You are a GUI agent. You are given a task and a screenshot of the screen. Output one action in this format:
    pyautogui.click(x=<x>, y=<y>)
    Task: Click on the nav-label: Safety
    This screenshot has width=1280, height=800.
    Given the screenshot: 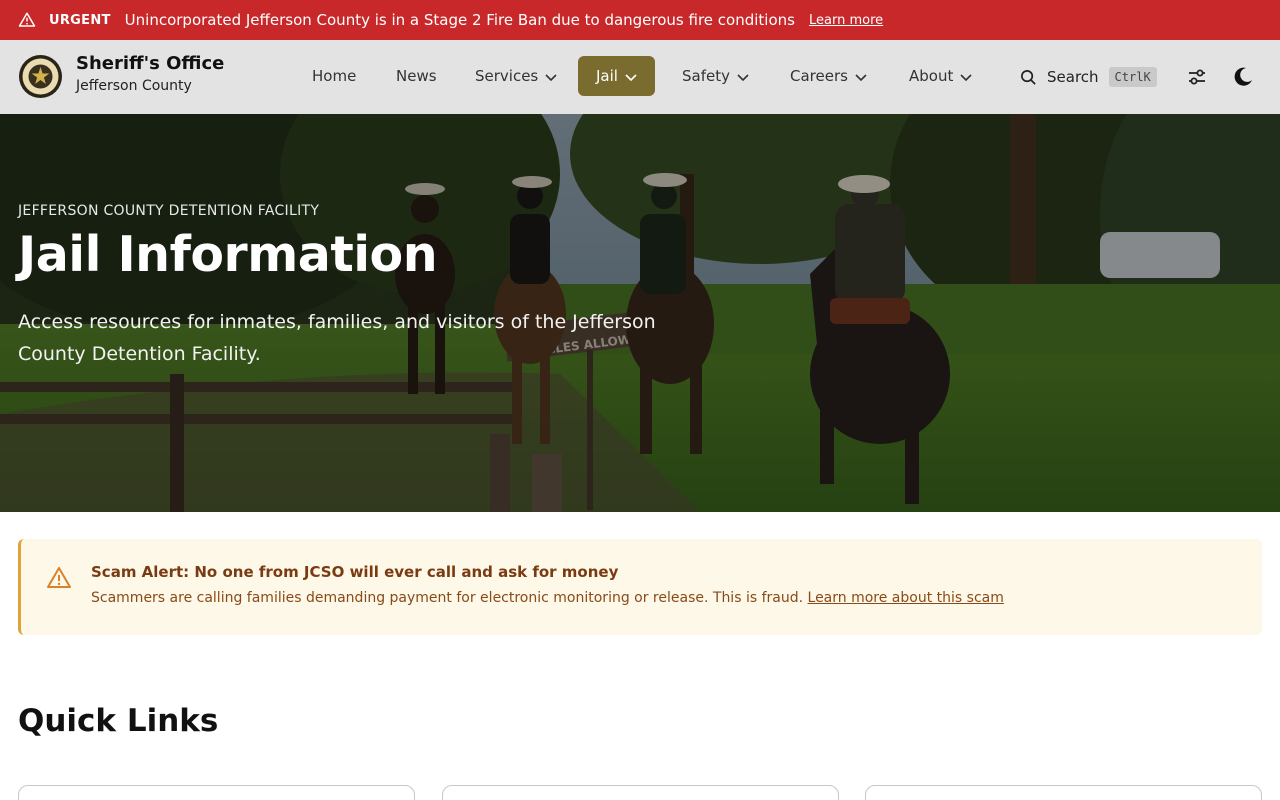 What is the action you would take?
    pyautogui.click(x=706, y=76)
    